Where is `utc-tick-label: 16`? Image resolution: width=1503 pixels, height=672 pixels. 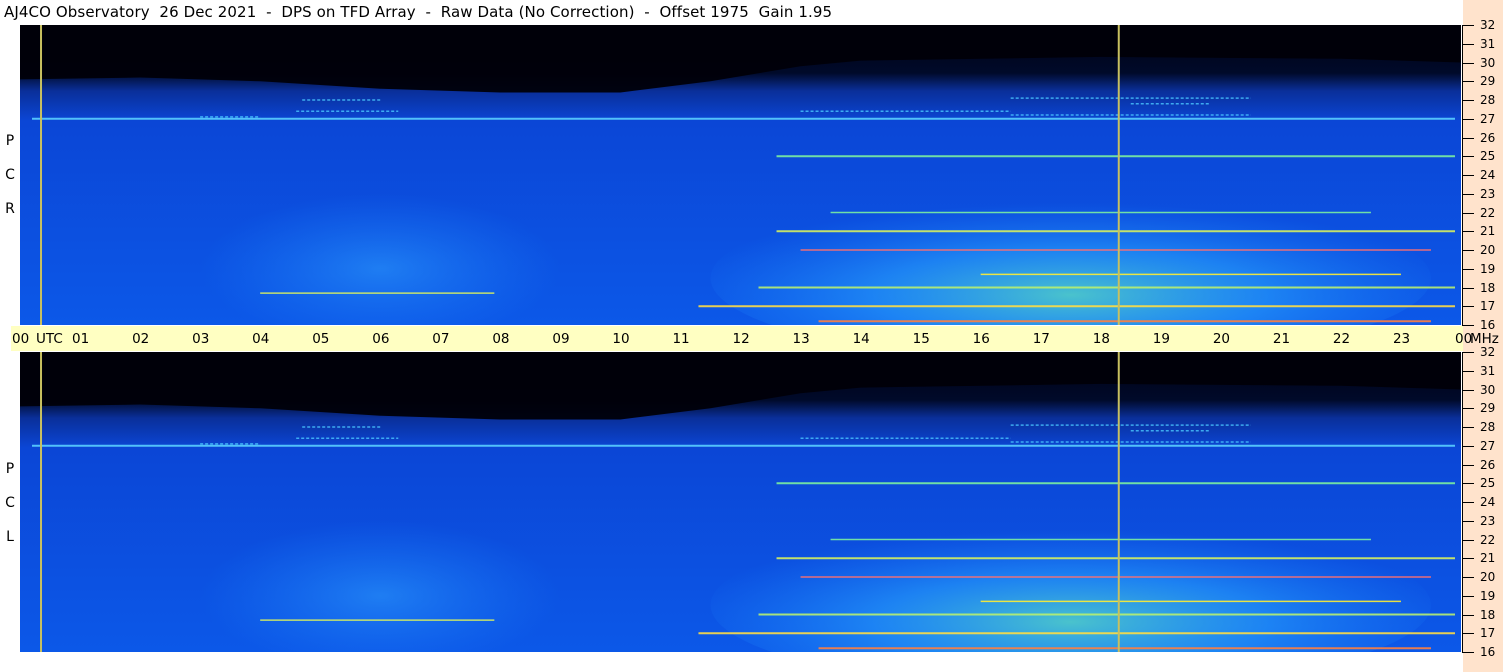 utc-tick-label: 16 is located at coordinates (981, 339).